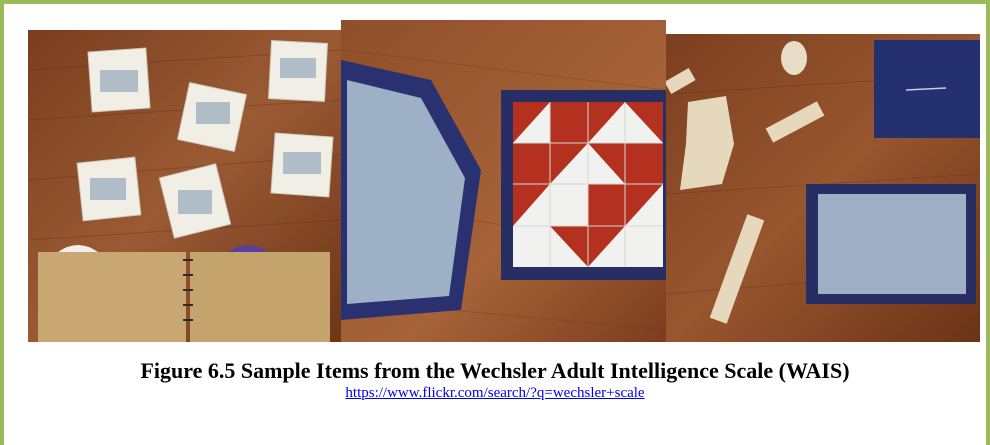  Describe the element at coordinates (495, 2) in the screenshot. I see `frame-top-border` at that location.